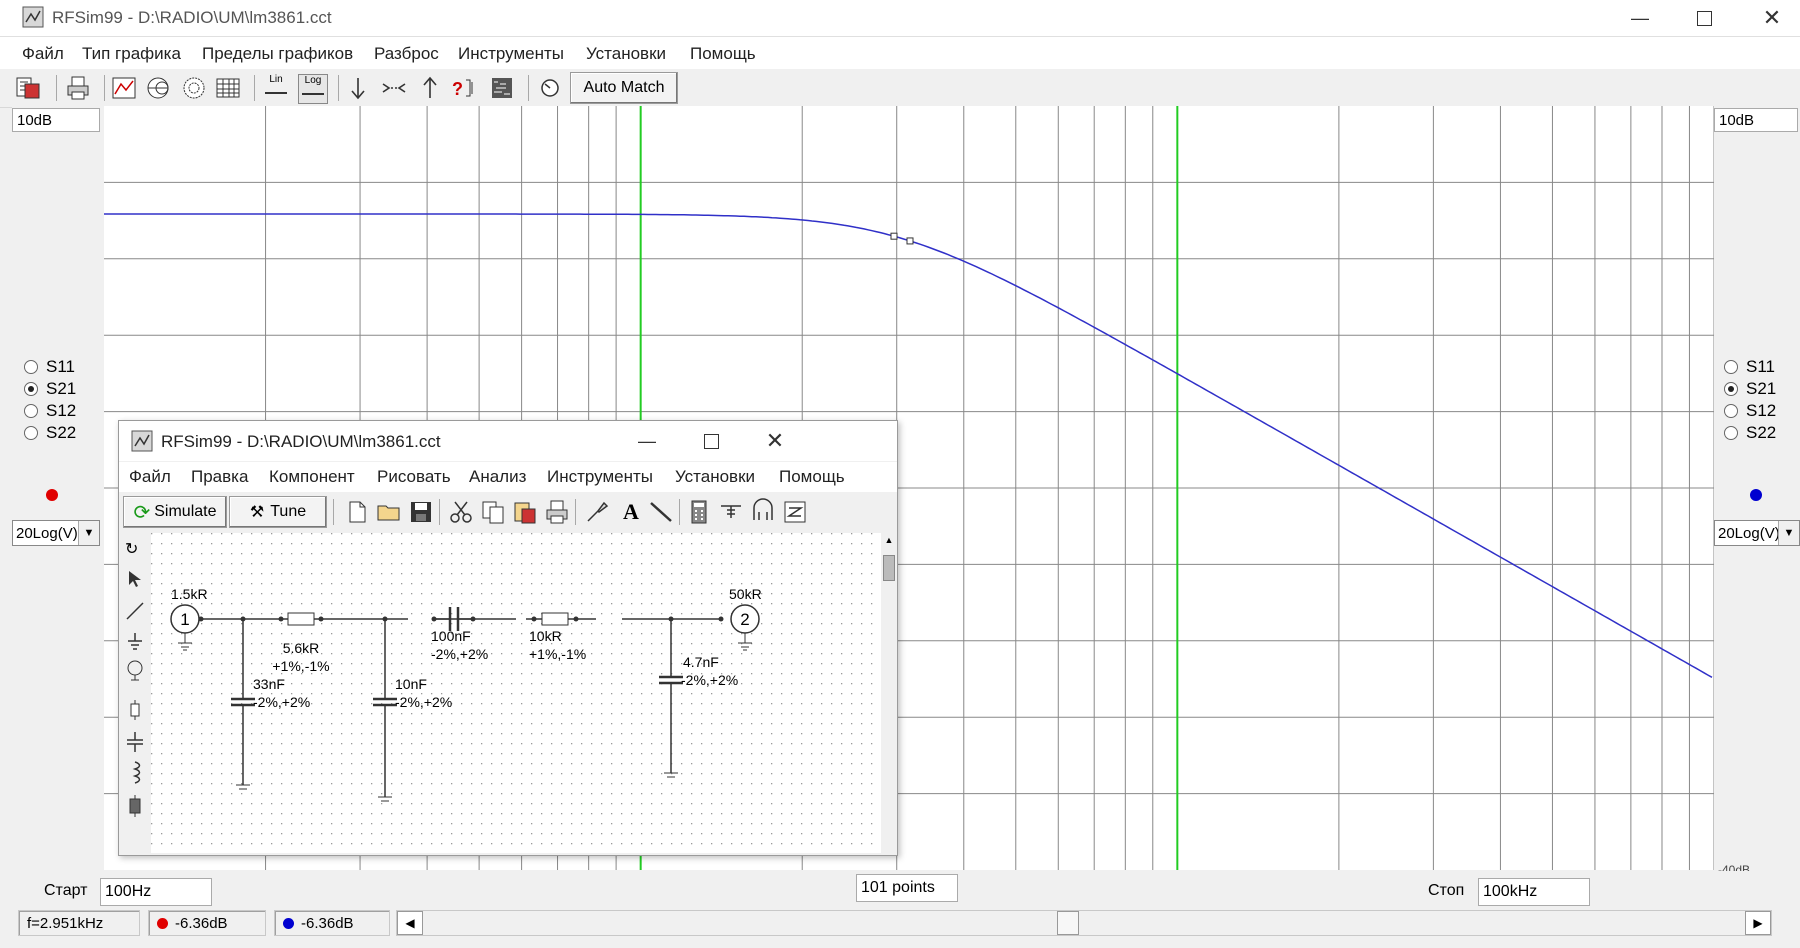 The width and height of the screenshot is (1800, 948). What do you see at coordinates (28, 88) in the screenshot?
I see `paste-schematic-icon` at bounding box center [28, 88].